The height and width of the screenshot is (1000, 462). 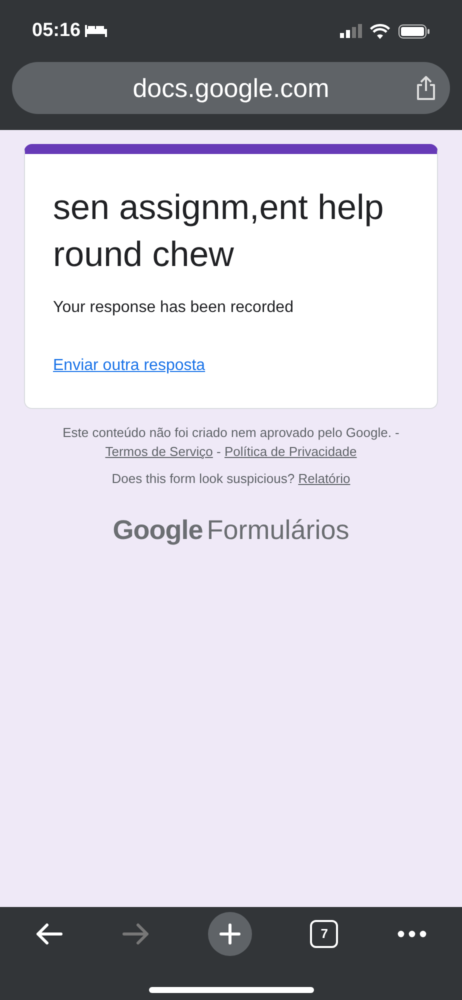 What do you see at coordinates (95, 31) in the screenshot?
I see `bed-icon` at bounding box center [95, 31].